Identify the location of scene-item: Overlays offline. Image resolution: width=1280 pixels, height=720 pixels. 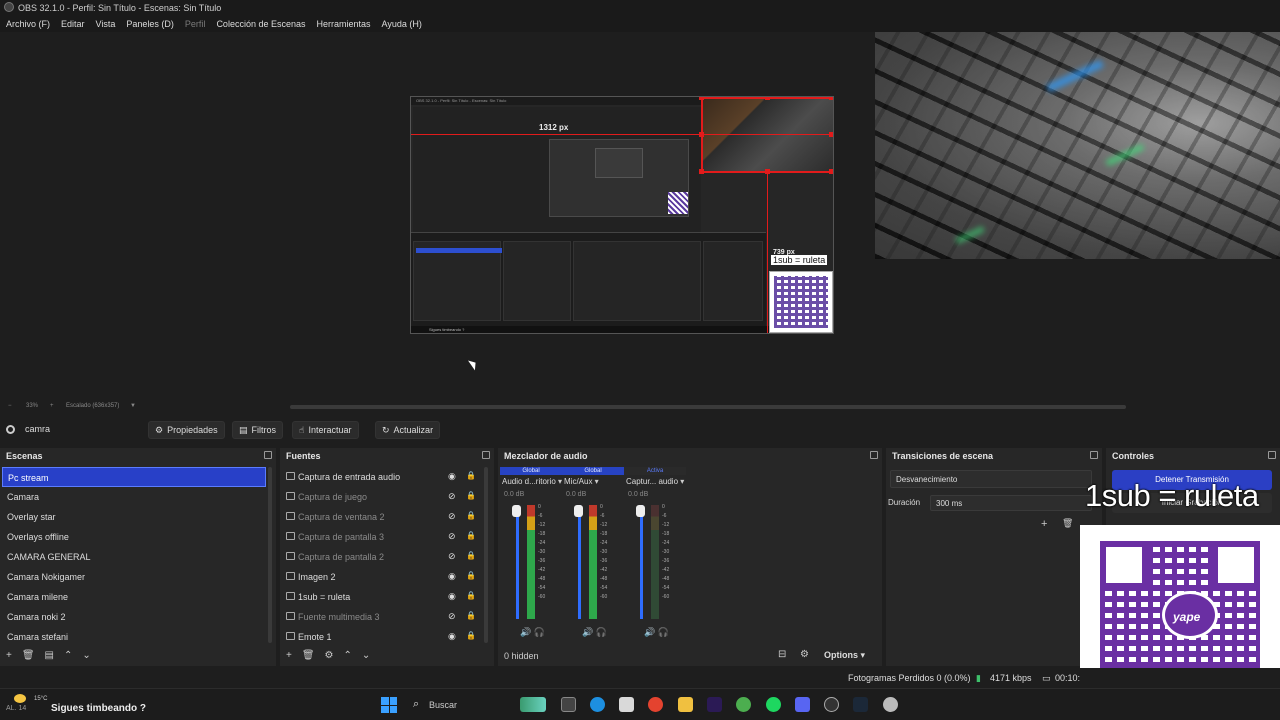
(134, 537).